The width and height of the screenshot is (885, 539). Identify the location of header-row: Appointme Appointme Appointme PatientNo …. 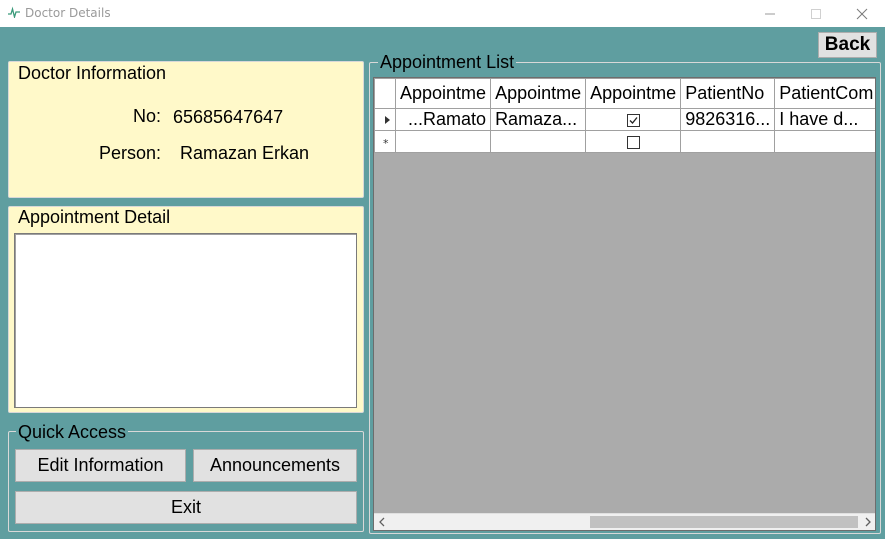
(624, 93).